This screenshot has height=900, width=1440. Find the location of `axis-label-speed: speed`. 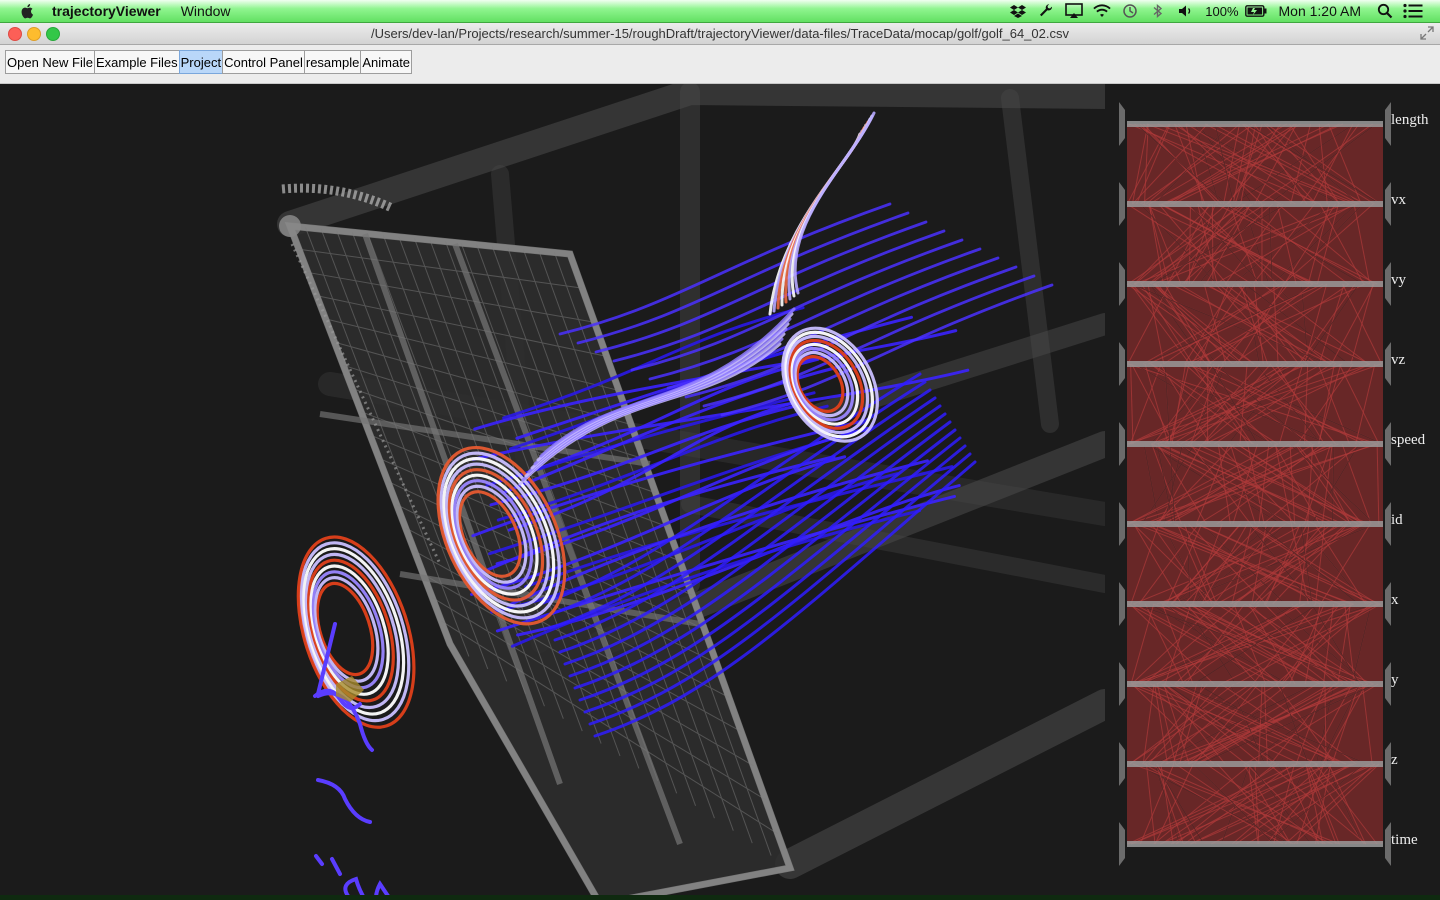

axis-label-speed: speed is located at coordinates (1408, 440).